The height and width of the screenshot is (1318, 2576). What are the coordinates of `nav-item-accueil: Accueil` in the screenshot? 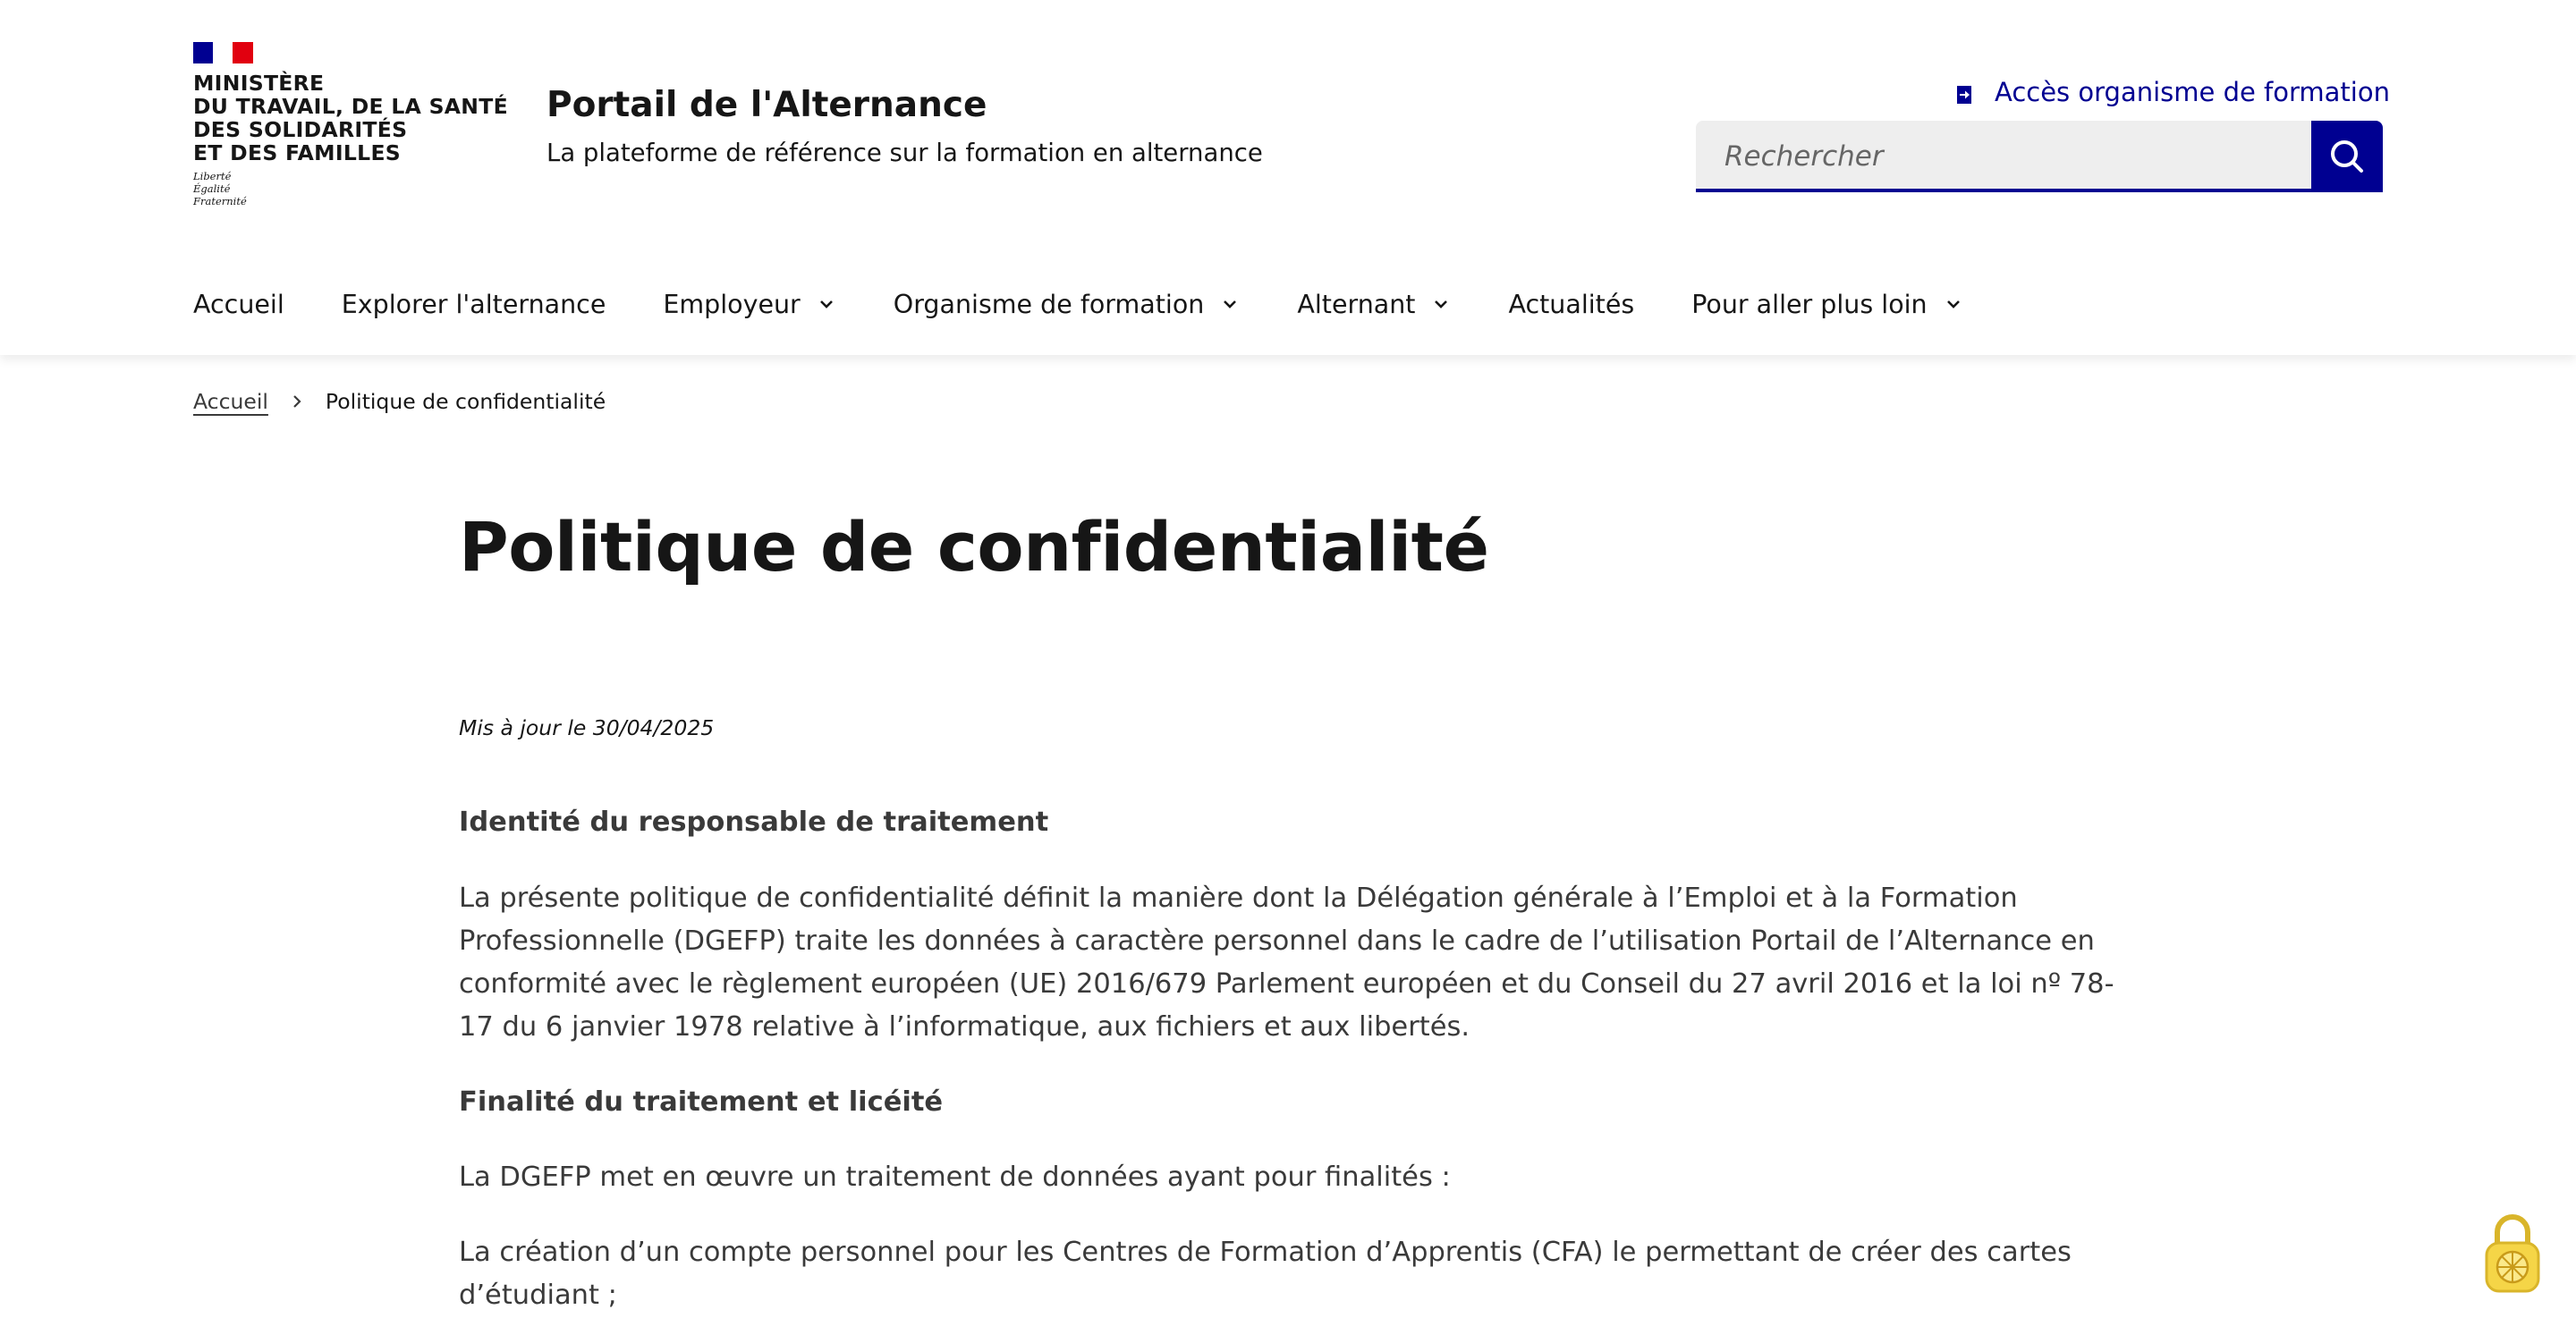 It's located at (238, 305).